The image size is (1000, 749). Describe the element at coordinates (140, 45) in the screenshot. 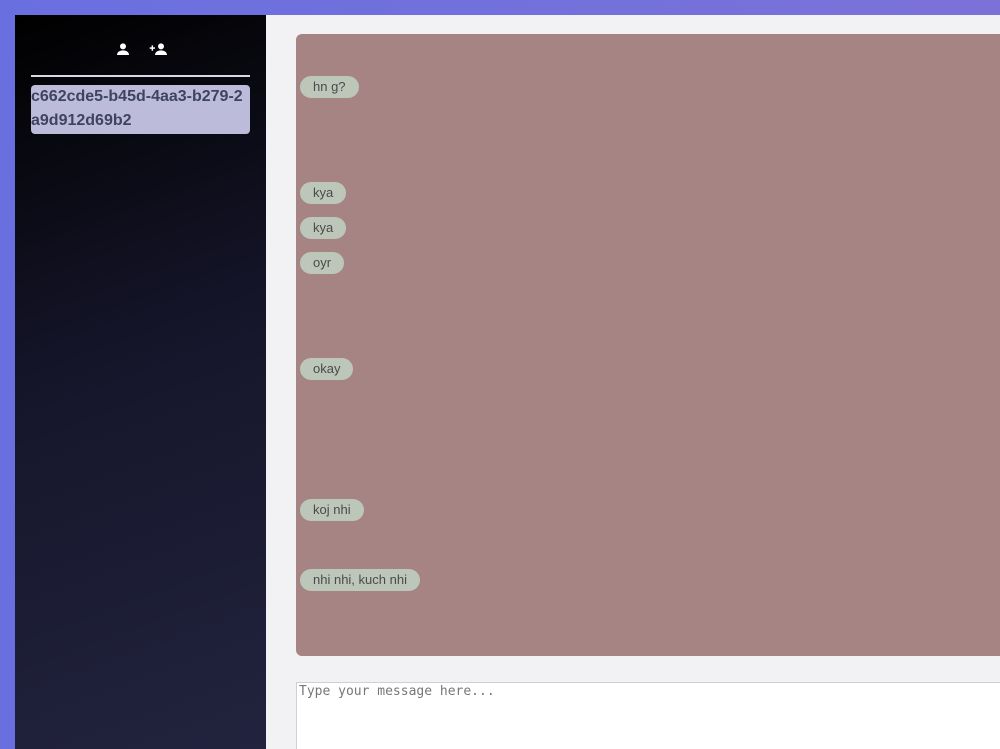

I see `sidebar-actions` at that location.